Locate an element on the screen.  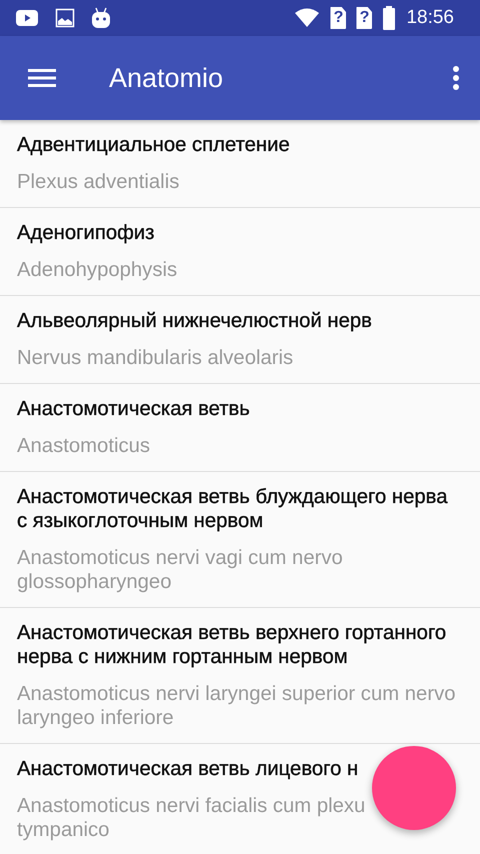
term-title: Анастомотическая ветвь верхнего гортанного нерва с нижним гортанным нервом is located at coordinates (232, 645).